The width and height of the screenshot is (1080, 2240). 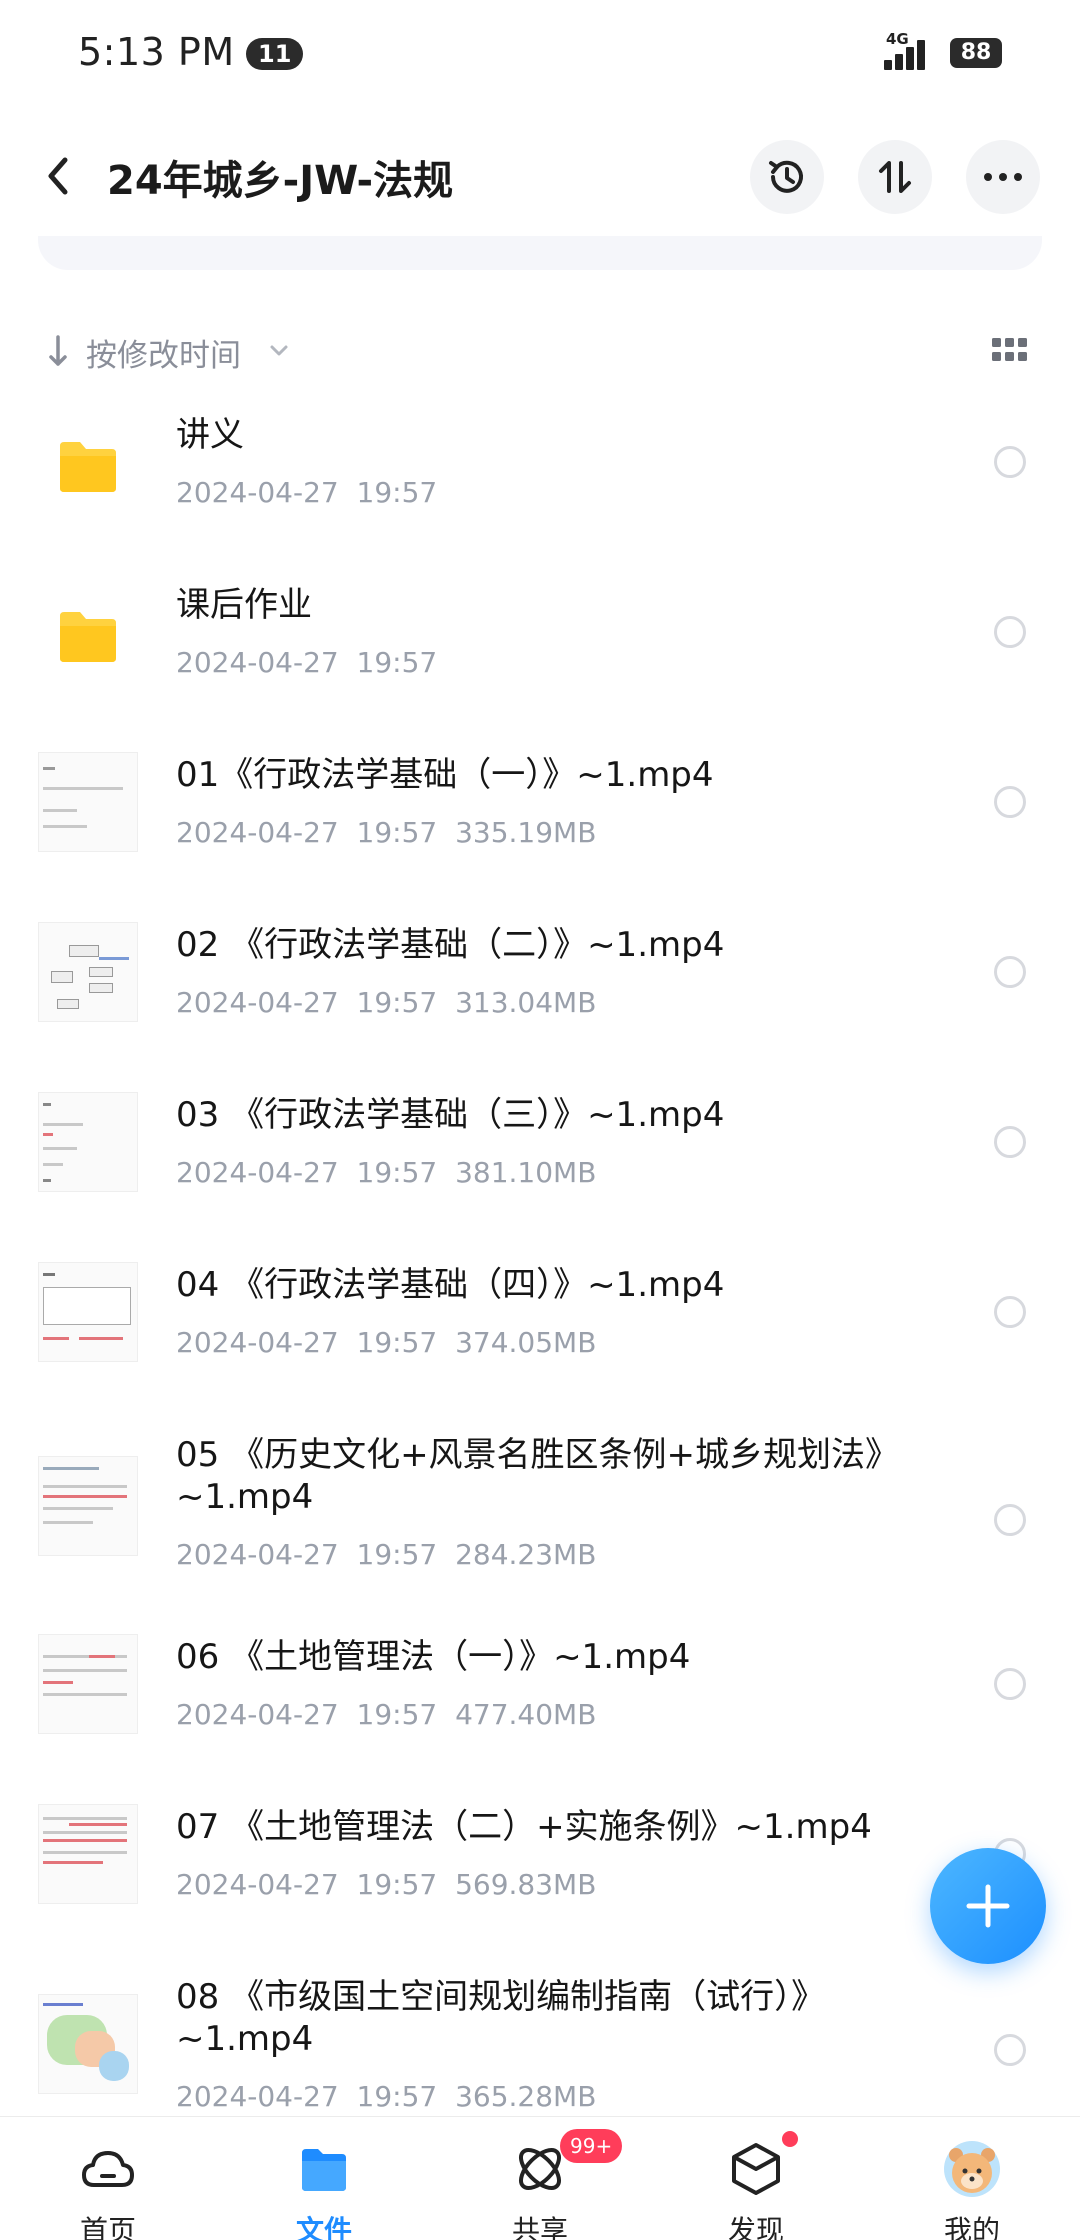 I want to click on file-name: 01《行政法学基础（一）》~1.mp4, so click(x=445, y=775).